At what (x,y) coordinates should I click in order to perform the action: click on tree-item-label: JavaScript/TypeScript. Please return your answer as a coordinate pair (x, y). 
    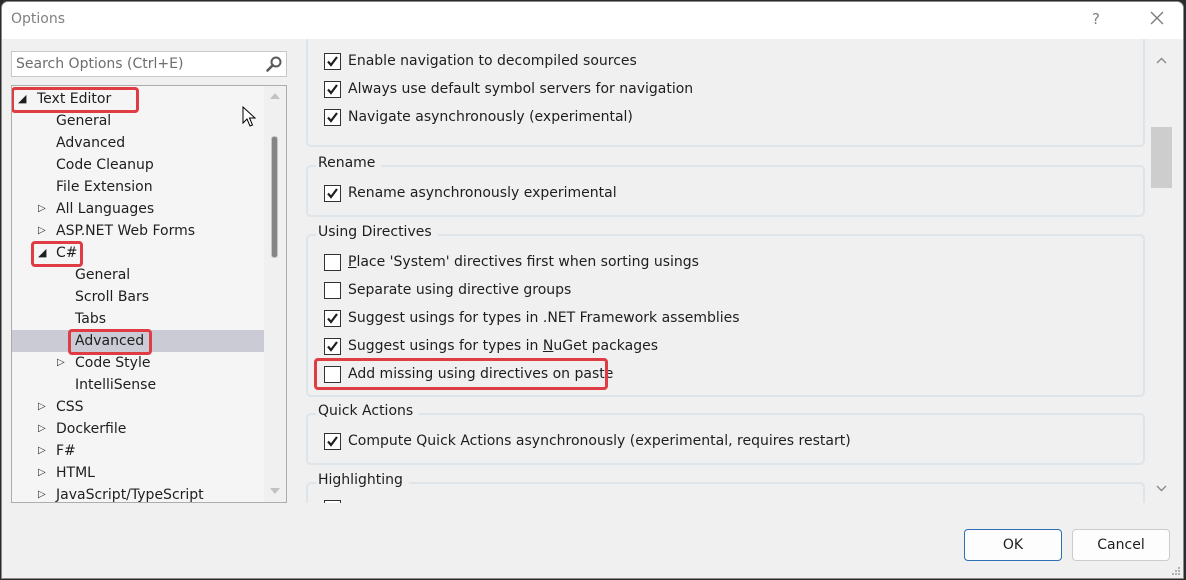
    Looking at the image, I should click on (130, 495).